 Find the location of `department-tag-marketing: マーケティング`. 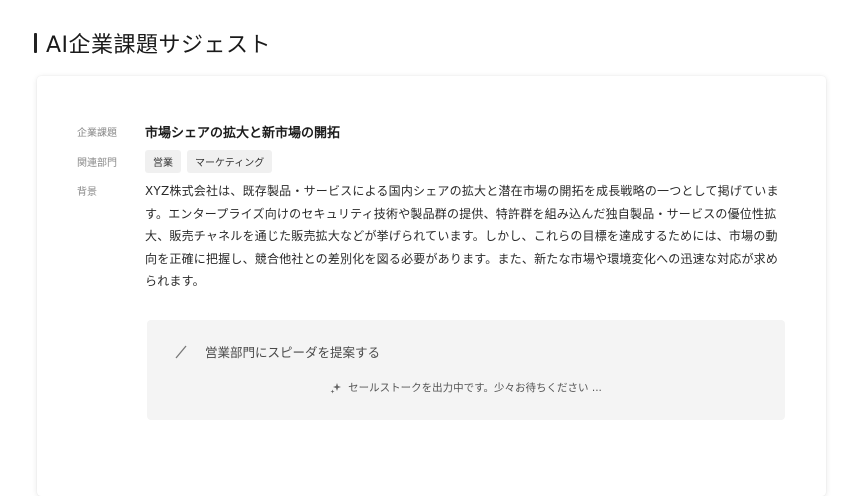

department-tag-marketing: マーケティング is located at coordinates (230, 161).